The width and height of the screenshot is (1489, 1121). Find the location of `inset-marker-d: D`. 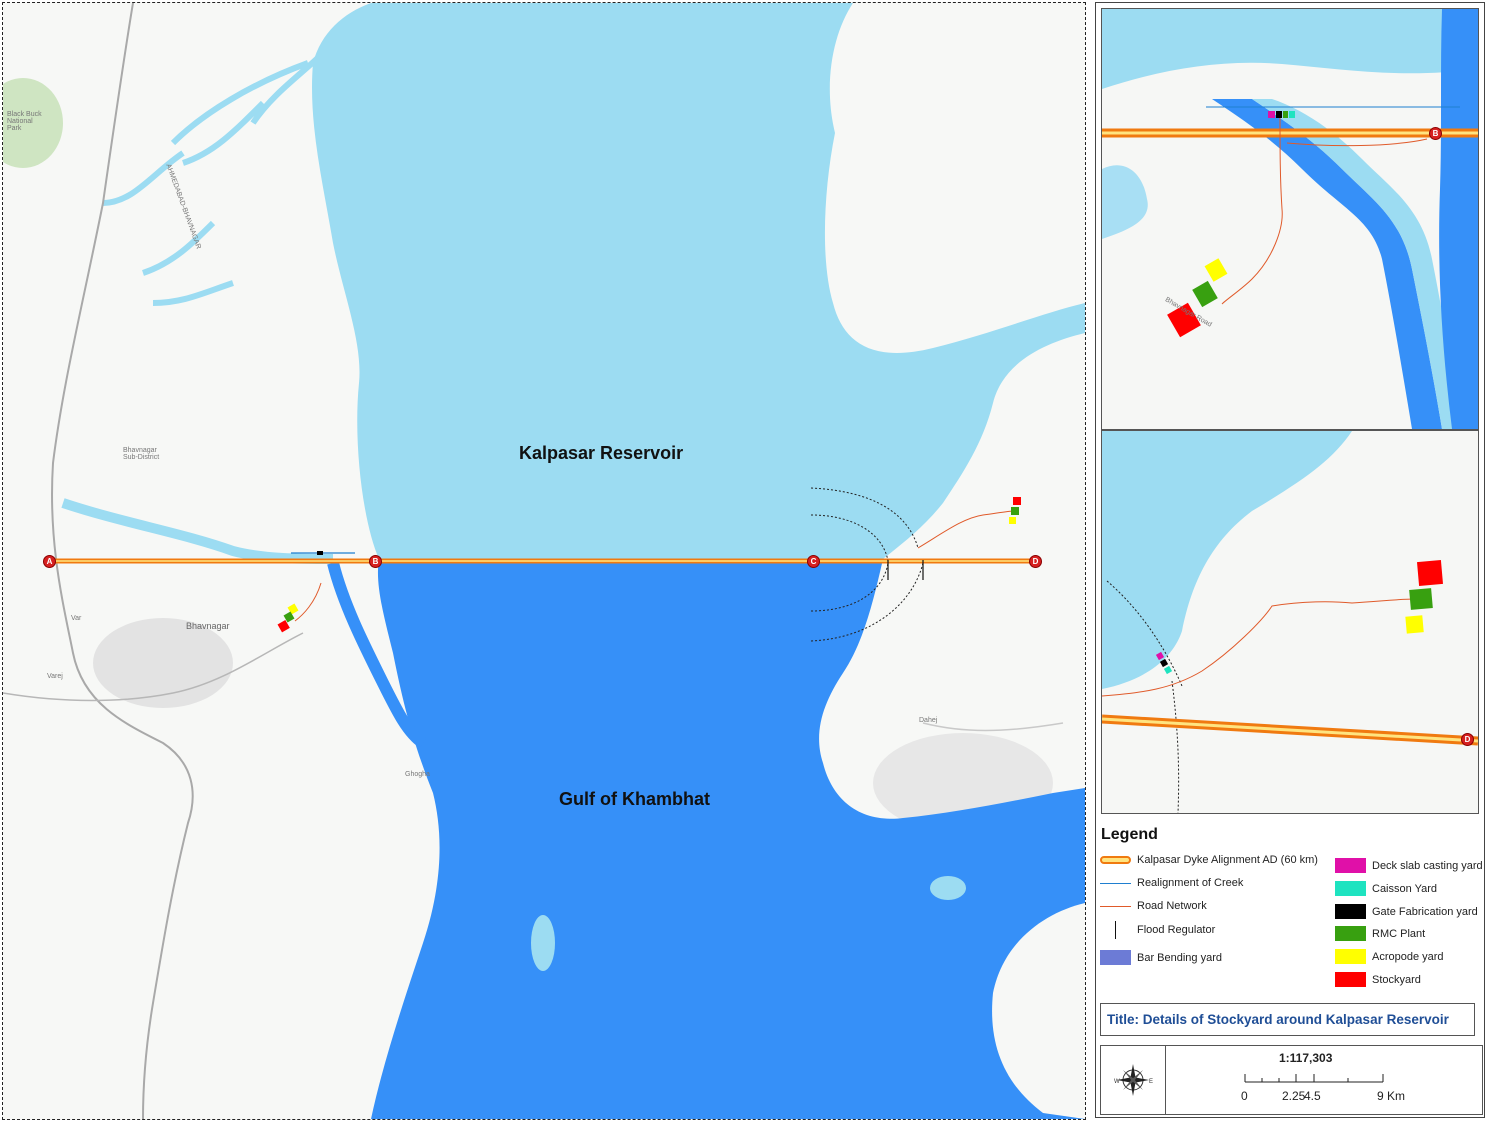

inset-marker-d: D is located at coordinates (1467, 739).